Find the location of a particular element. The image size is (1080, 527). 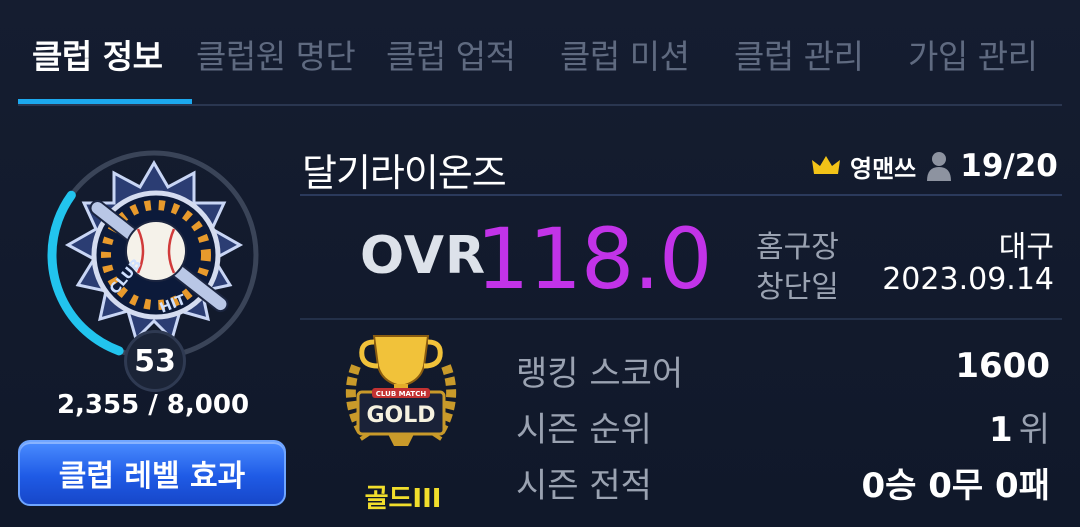

ranking-score-label: 랭킹 스코어 is located at coordinates (600, 374).